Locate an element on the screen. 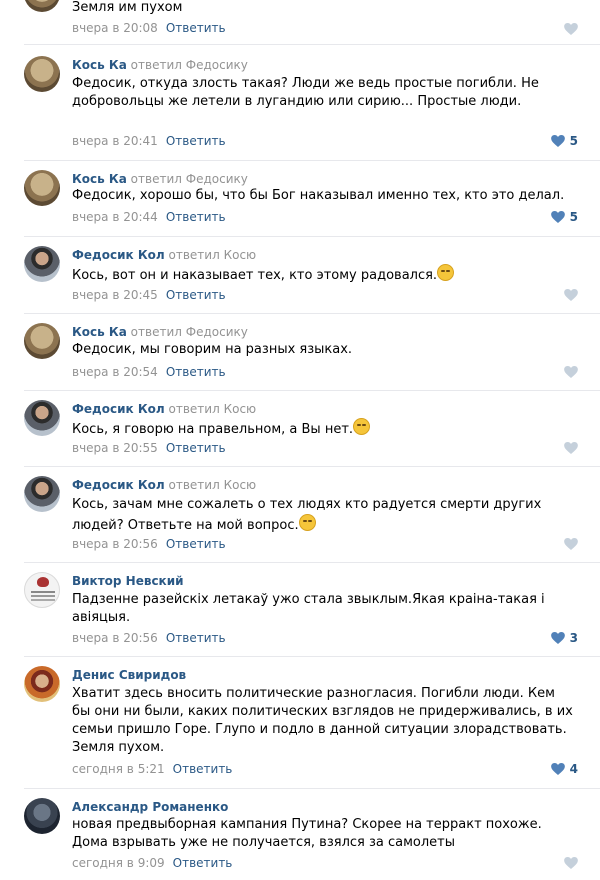  comment-meta: сегодня в 9:09 Ответить is located at coordinates (152, 863).